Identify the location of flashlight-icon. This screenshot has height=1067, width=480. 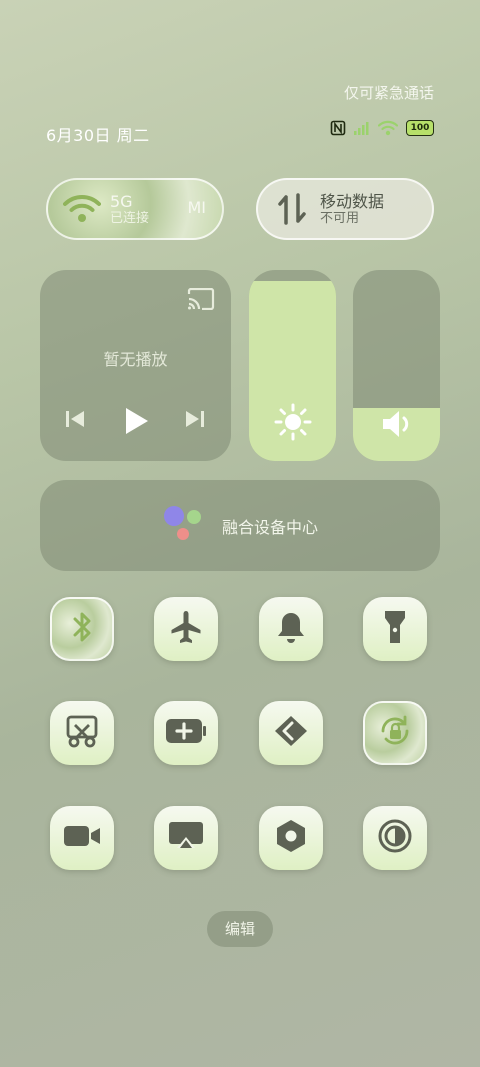
(395, 629).